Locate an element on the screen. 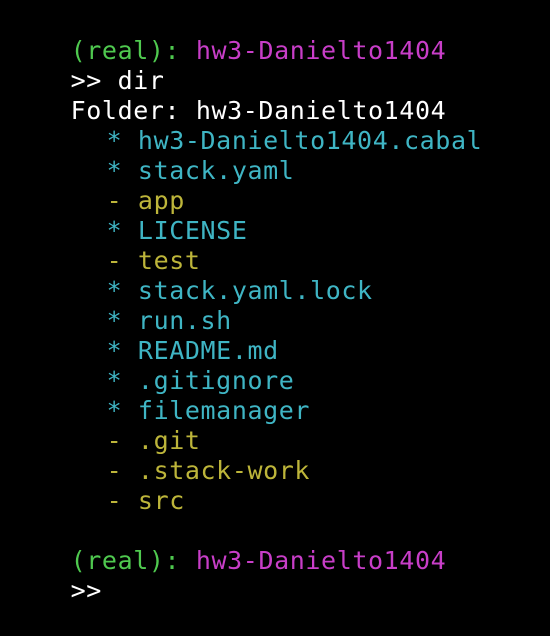 This screenshot has height=636, width=550. file-name: filemanager is located at coordinates (224, 410).